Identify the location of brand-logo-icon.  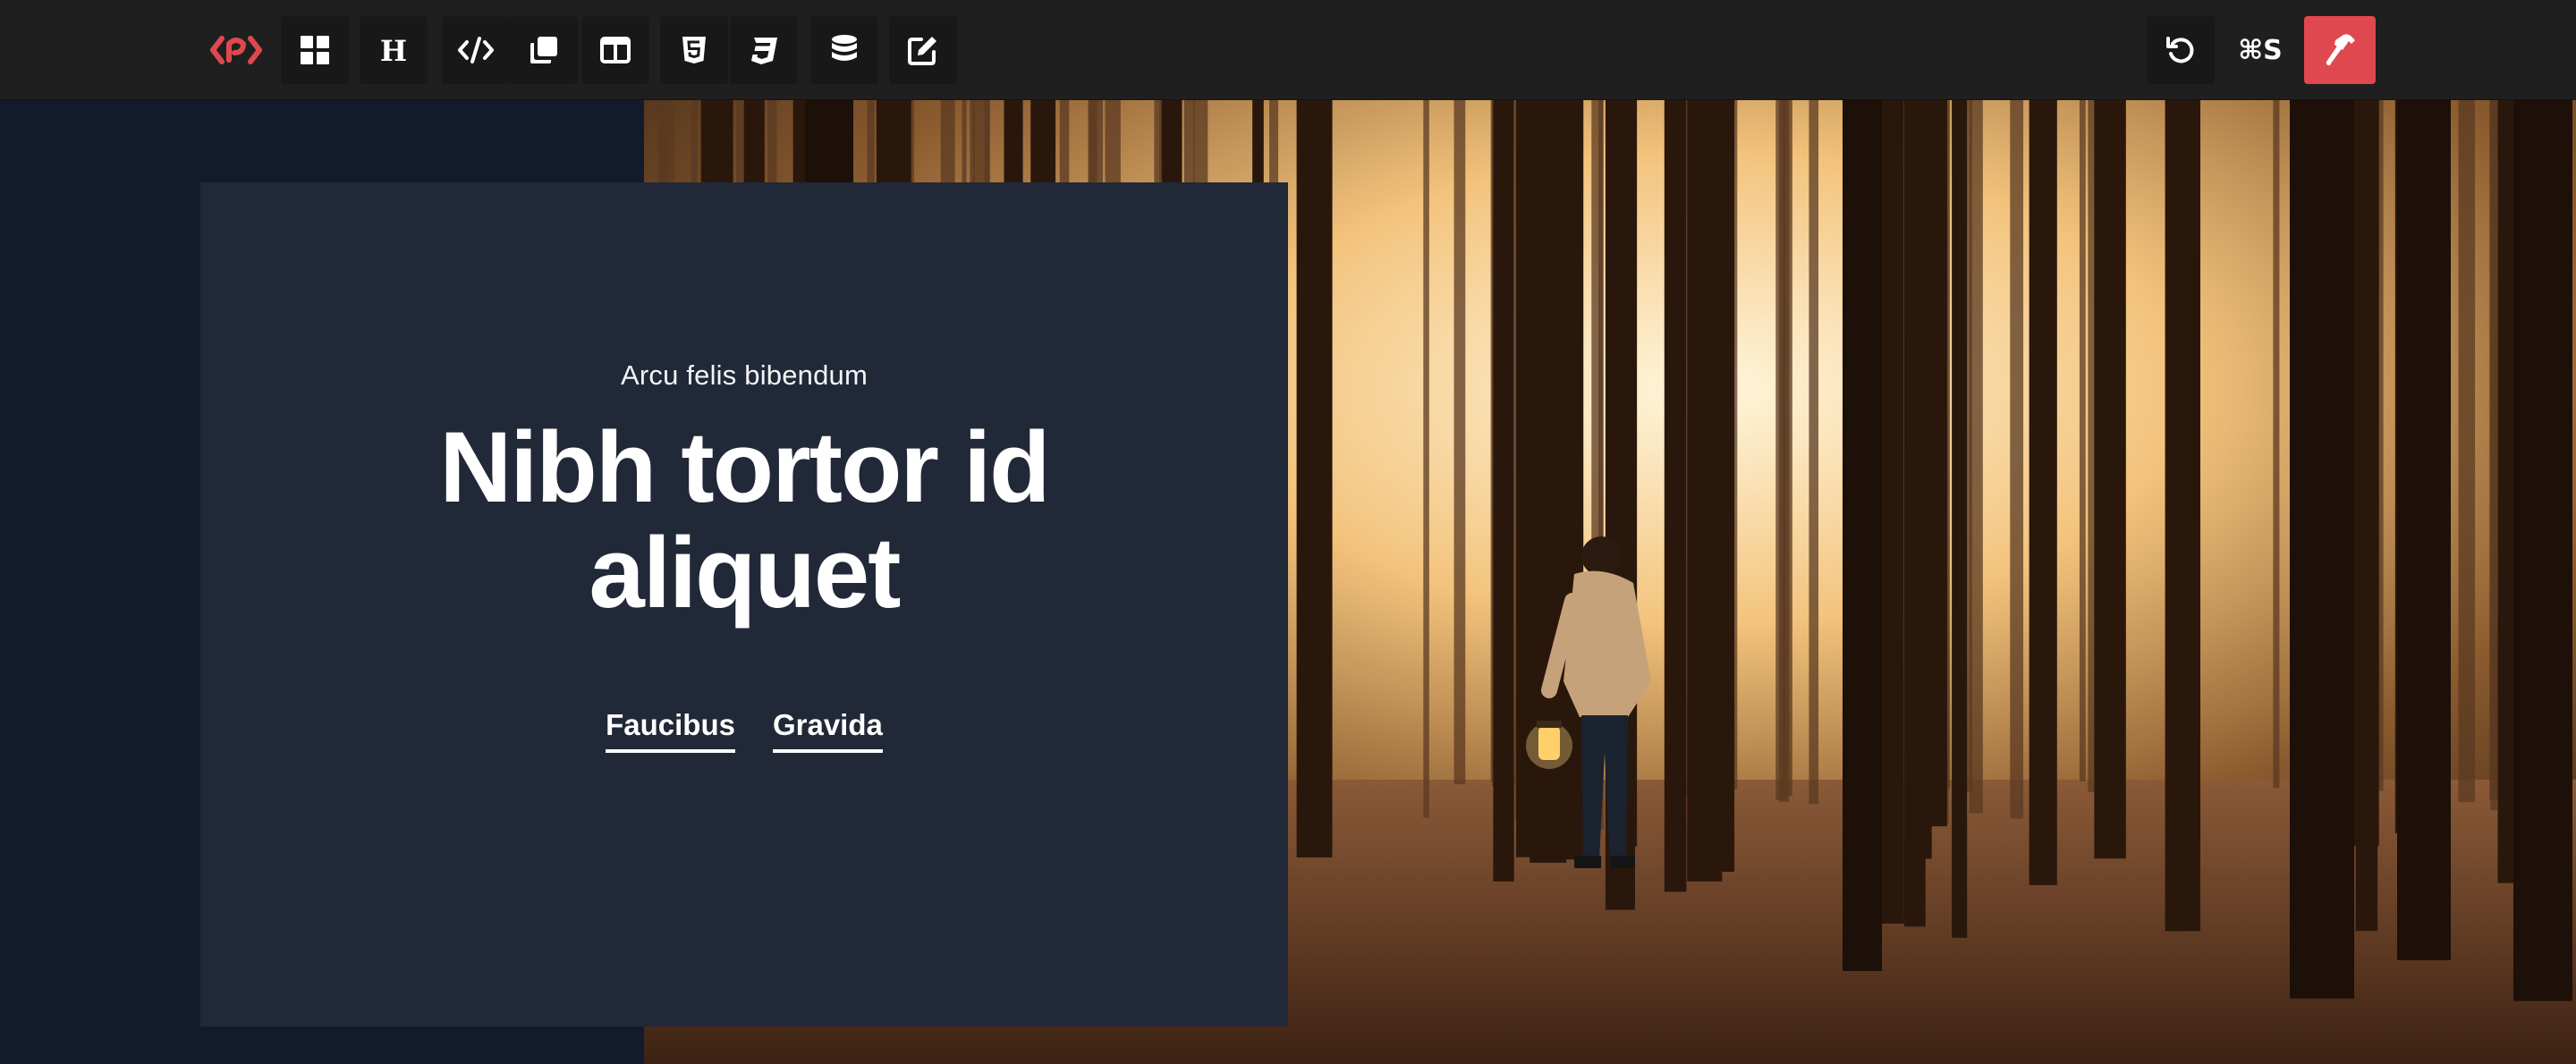
(236, 50).